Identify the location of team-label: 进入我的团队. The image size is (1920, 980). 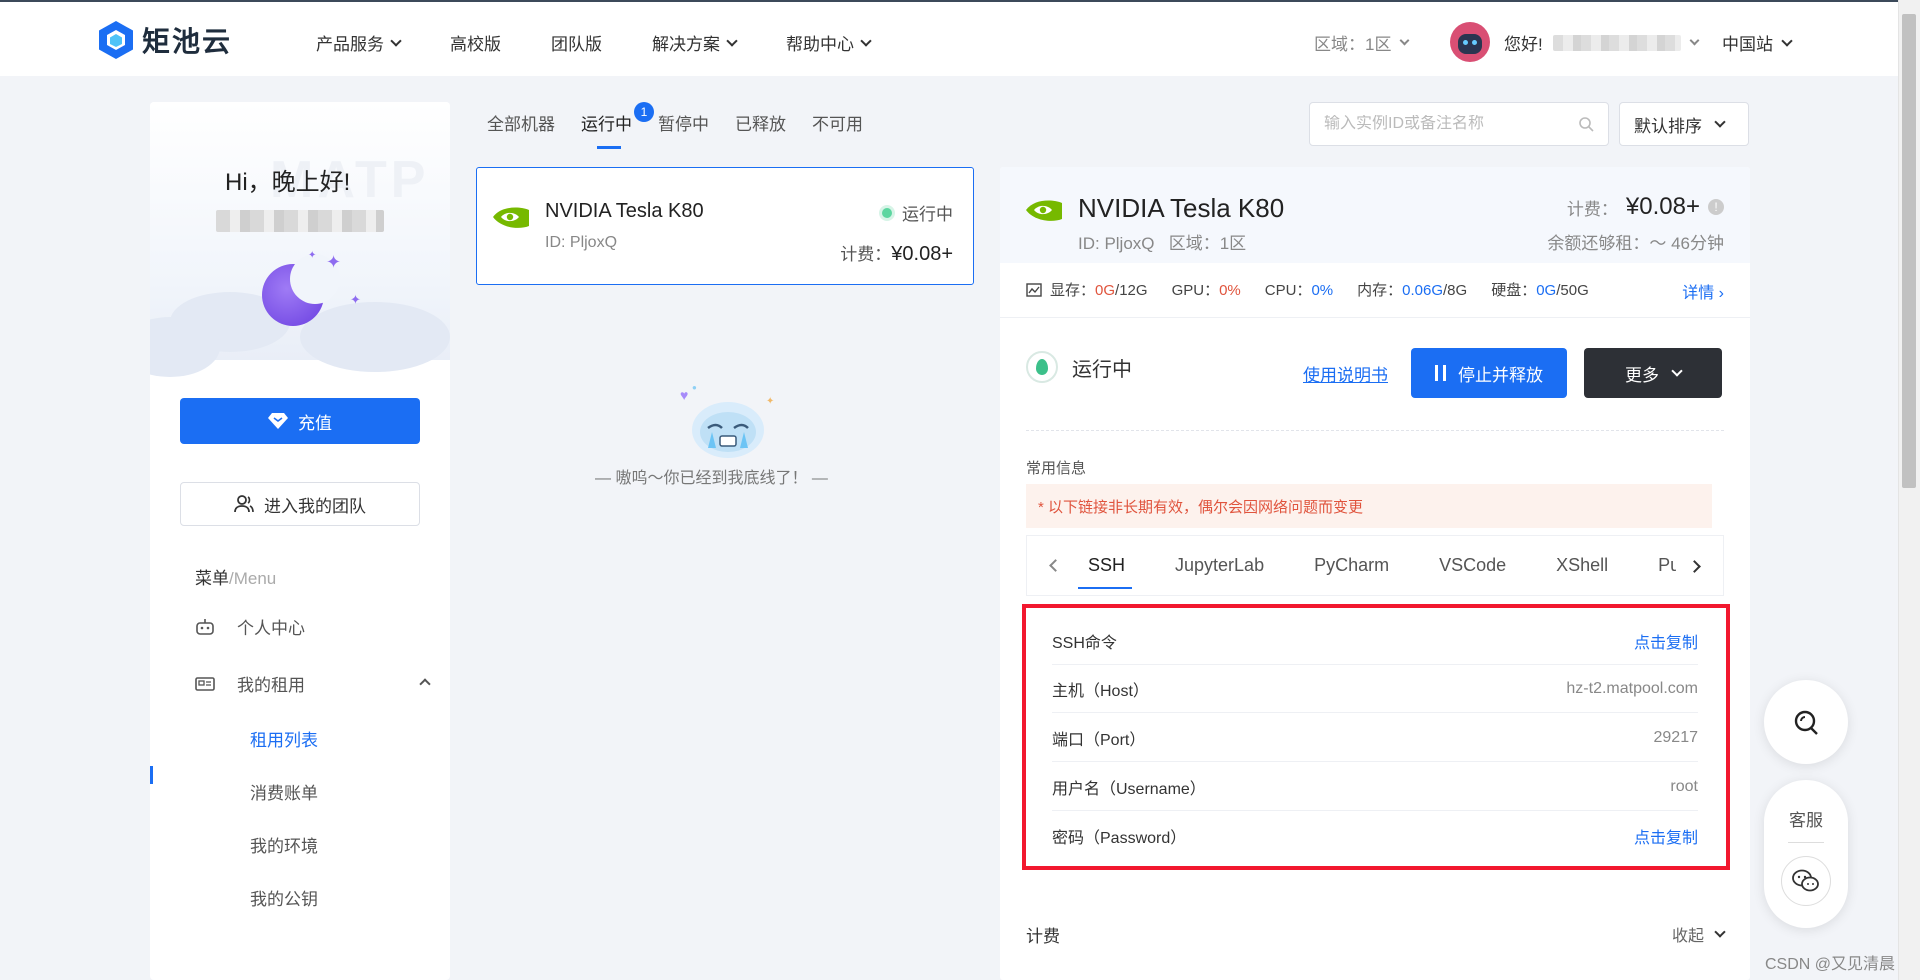
(315, 506).